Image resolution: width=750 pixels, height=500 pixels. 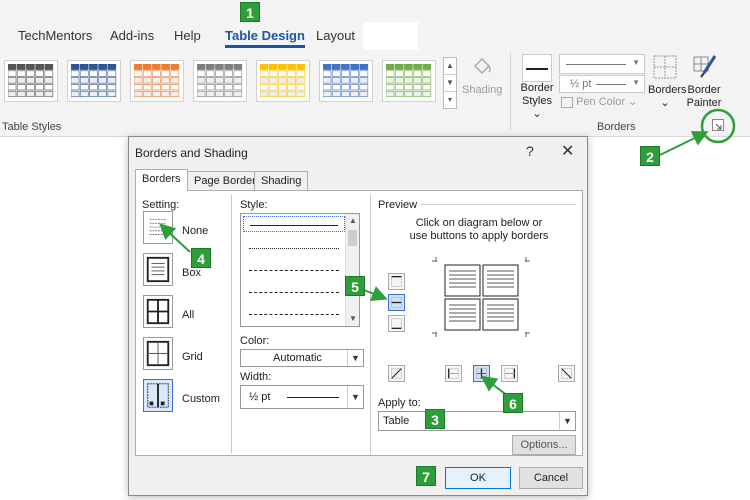 I want to click on right-border-button, so click(x=509, y=373).